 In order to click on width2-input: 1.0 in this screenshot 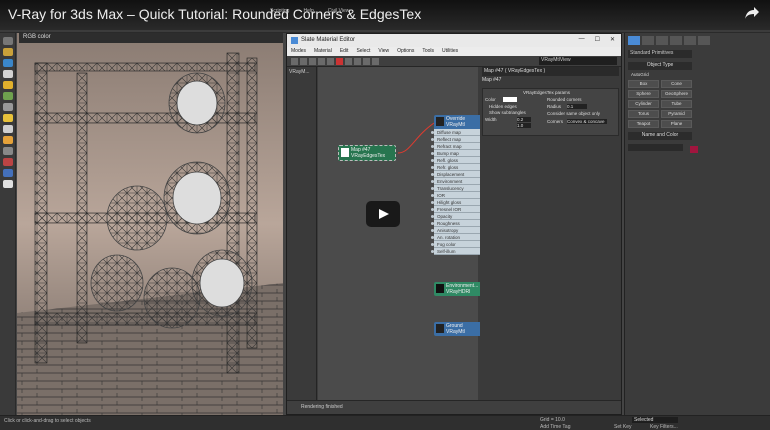, I will do `click(524, 125)`.